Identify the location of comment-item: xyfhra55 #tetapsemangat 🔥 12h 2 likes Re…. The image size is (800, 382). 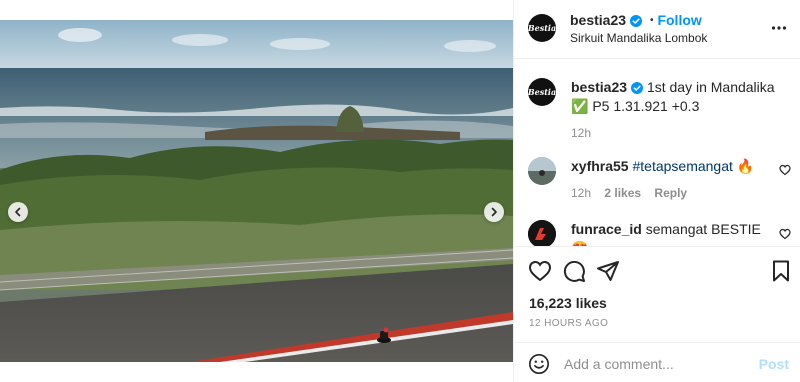
(671, 178).